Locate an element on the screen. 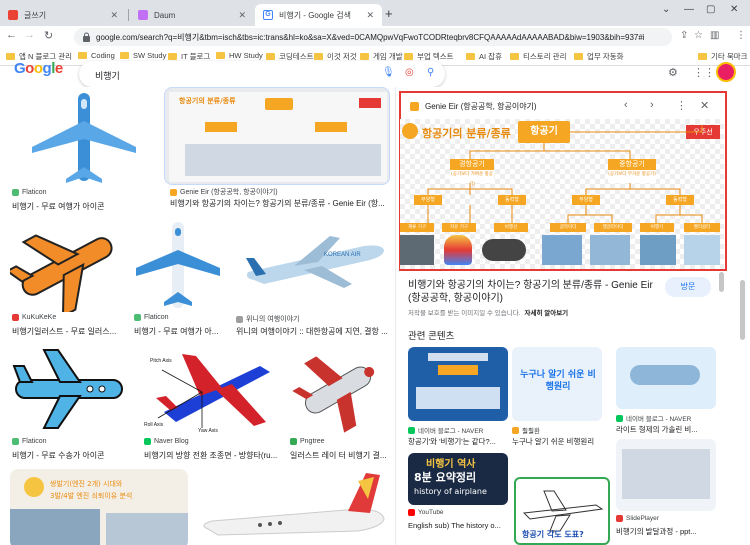  yaw-axis-label: Yaw Axis is located at coordinates (208, 431).